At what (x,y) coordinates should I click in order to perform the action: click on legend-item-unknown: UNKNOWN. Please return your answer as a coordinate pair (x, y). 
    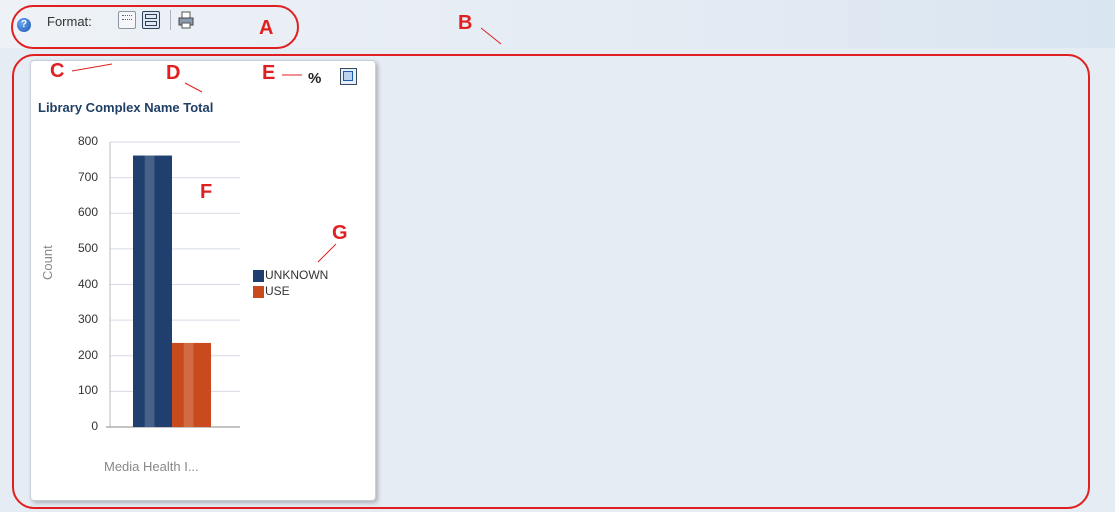
    Looking at the image, I should click on (290, 275).